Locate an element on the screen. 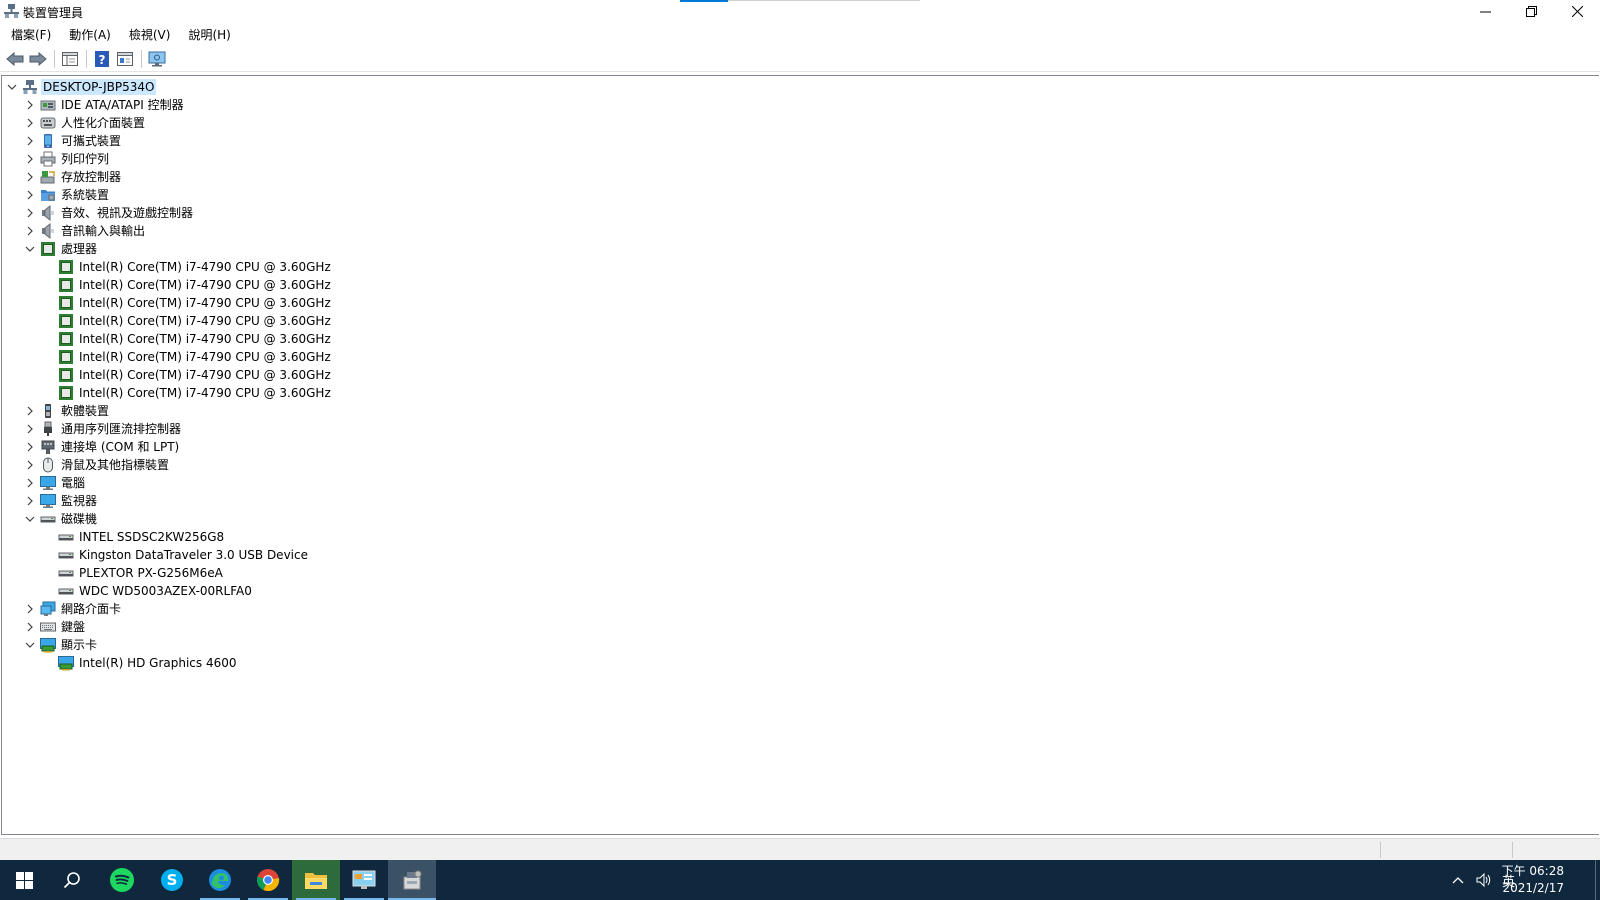 Image resolution: width=1600 pixels, height=900 pixels. tree-category: 監視器 is located at coordinates (800, 501).